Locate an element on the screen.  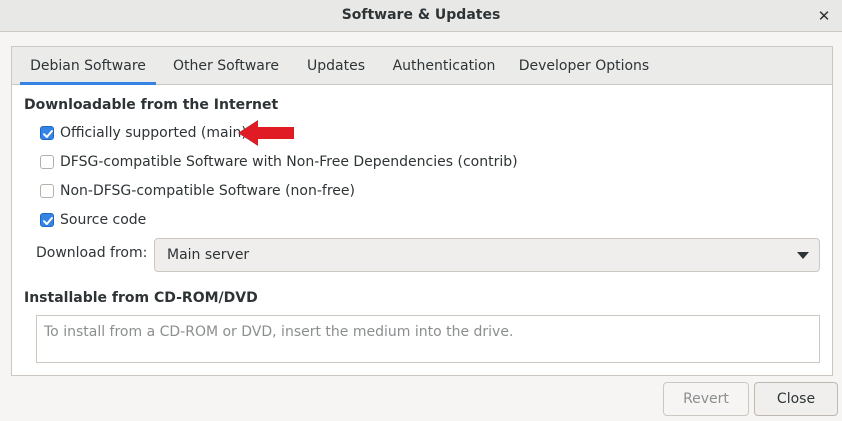
nonfree-checkbox-label: Non-DFSG-compatible Software (non-free) is located at coordinates (207, 191).